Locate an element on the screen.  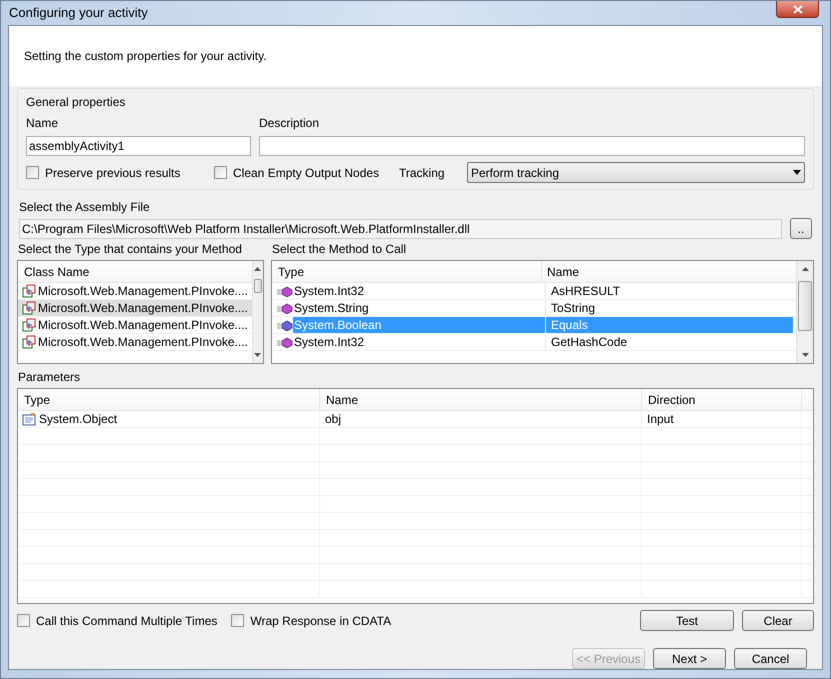
field-label: Tracking is located at coordinates (422, 173).